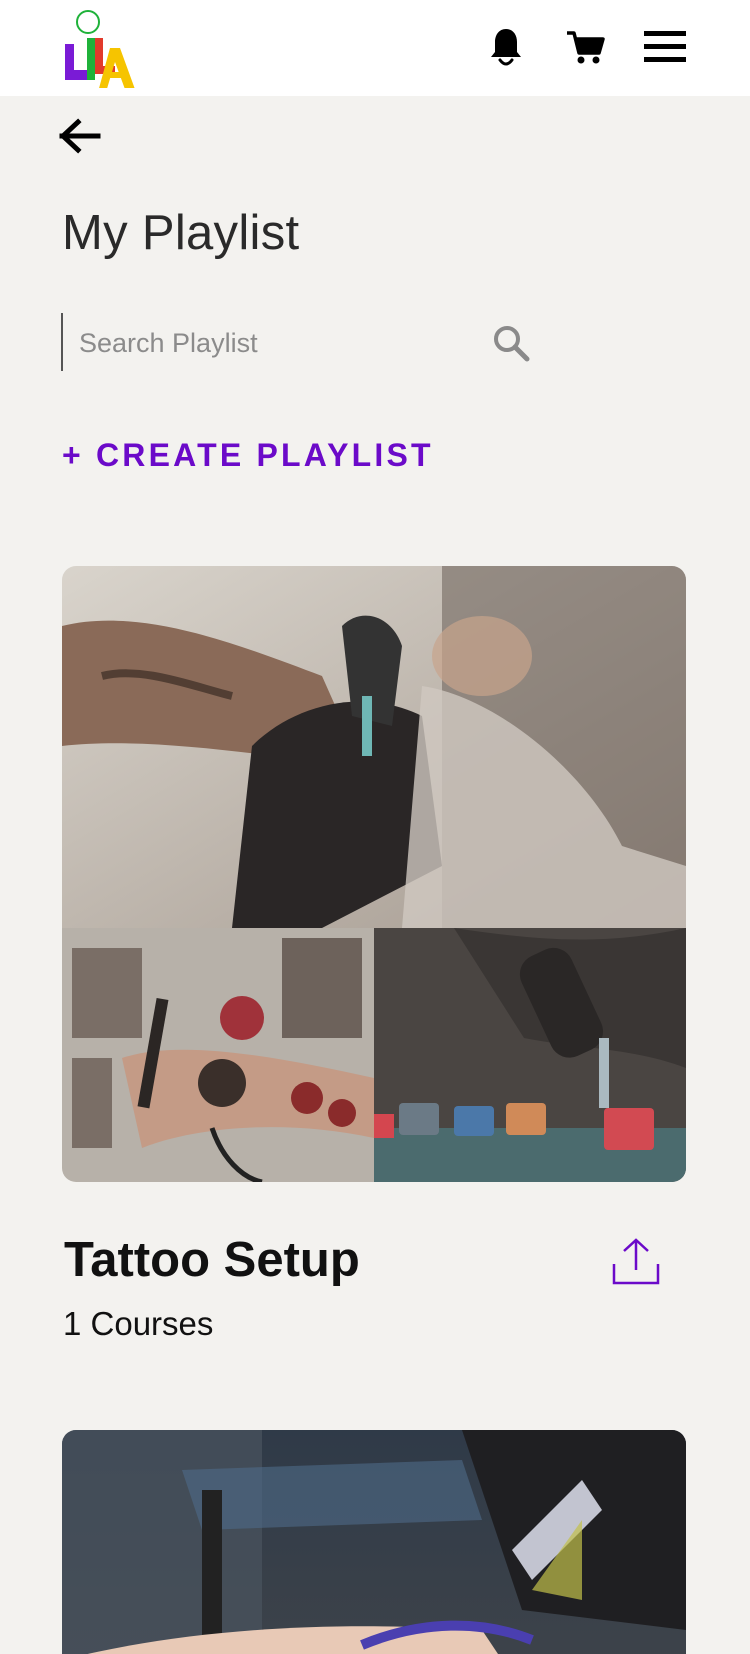 The image size is (750, 1654). What do you see at coordinates (212, 1260) in the screenshot?
I see `playlist-name: Tattoo Setup` at bounding box center [212, 1260].